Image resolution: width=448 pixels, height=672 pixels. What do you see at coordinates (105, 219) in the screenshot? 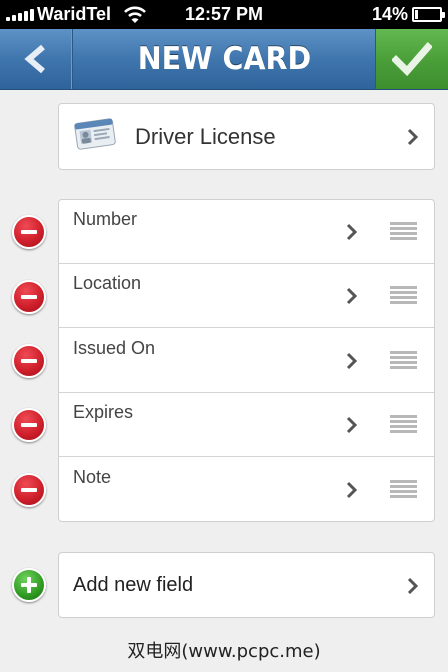
I see `field-label: Number` at bounding box center [105, 219].